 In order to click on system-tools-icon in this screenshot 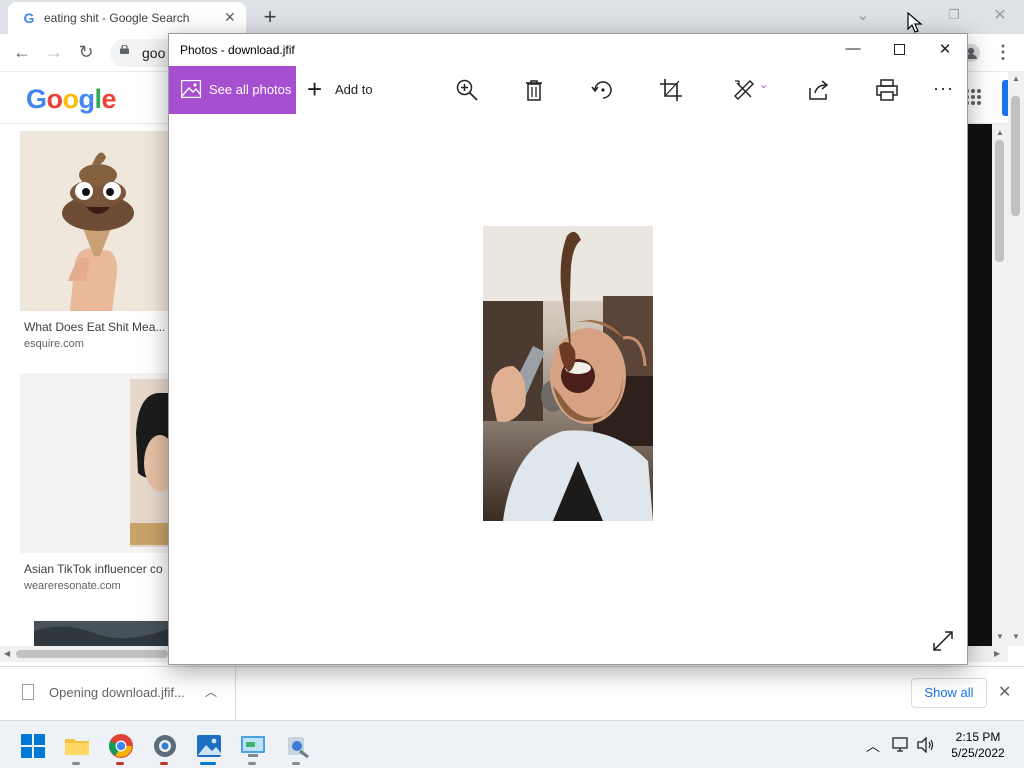, I will do `click(297, 746)`.